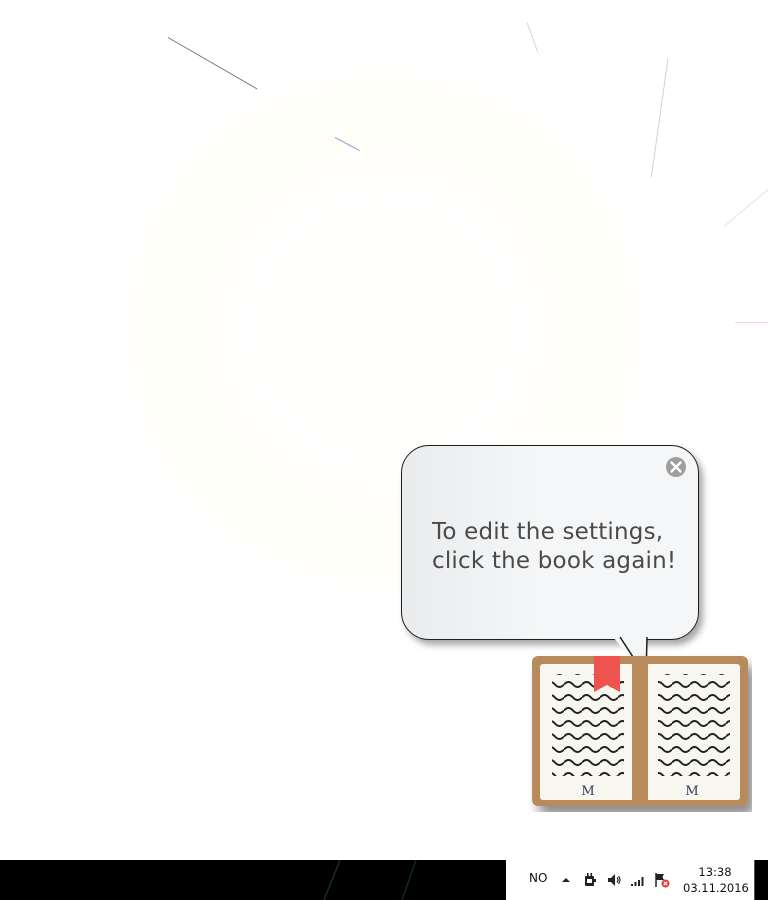 The width and height of the screenshot is (768, 900). Describe the element at coordinates (590, 880) in the screenshot. I see `power-plug-icon` at that location.